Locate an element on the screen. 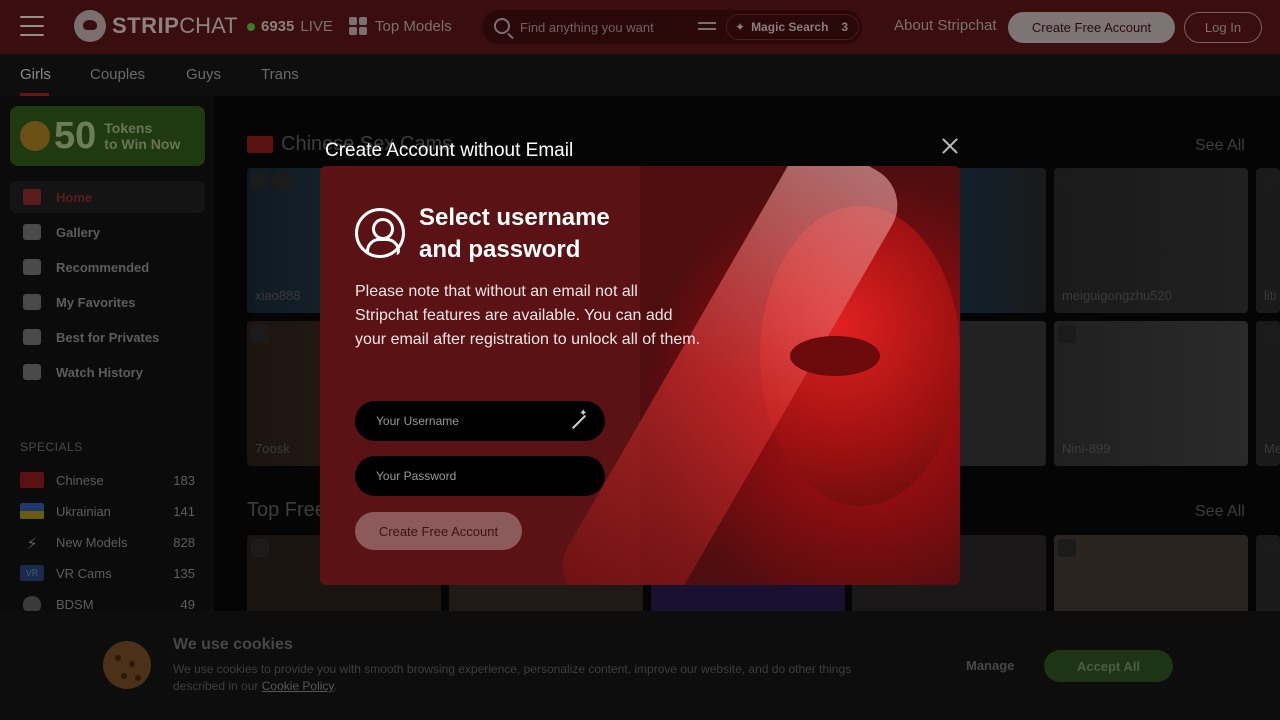 This screenshot has height=720, width=1280. sidebar-item-label: Gallery is located at coordinates (78, 232).